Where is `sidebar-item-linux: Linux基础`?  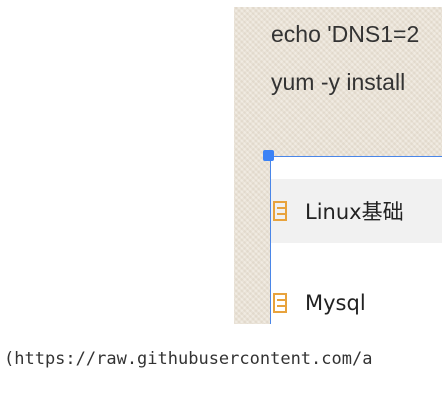 sidebar-item-linux: Linux基础 is located at coordinates (356, 211).